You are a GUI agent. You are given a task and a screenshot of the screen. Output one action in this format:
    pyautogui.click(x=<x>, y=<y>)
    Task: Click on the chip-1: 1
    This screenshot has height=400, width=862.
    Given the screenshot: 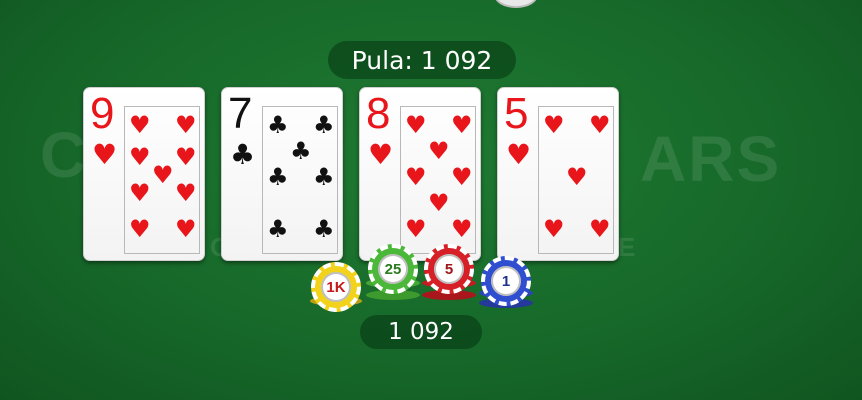 What is the action you would take?
    pyautogui.click(x=506, y=281)
    